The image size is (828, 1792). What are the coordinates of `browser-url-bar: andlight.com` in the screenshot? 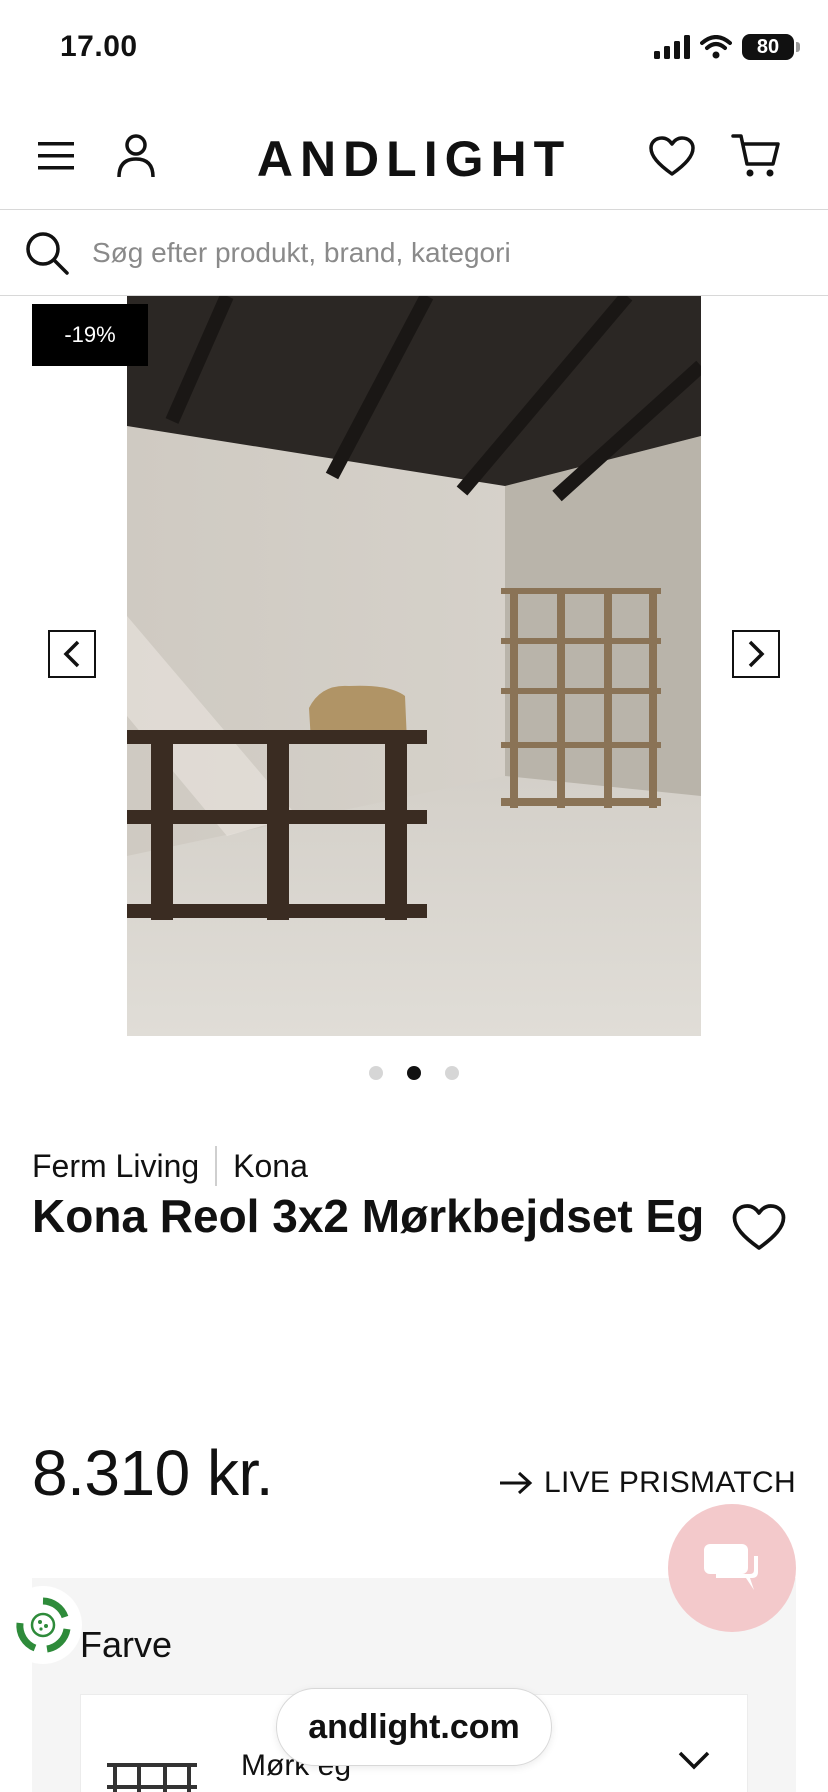 It's located at (414, 1727).